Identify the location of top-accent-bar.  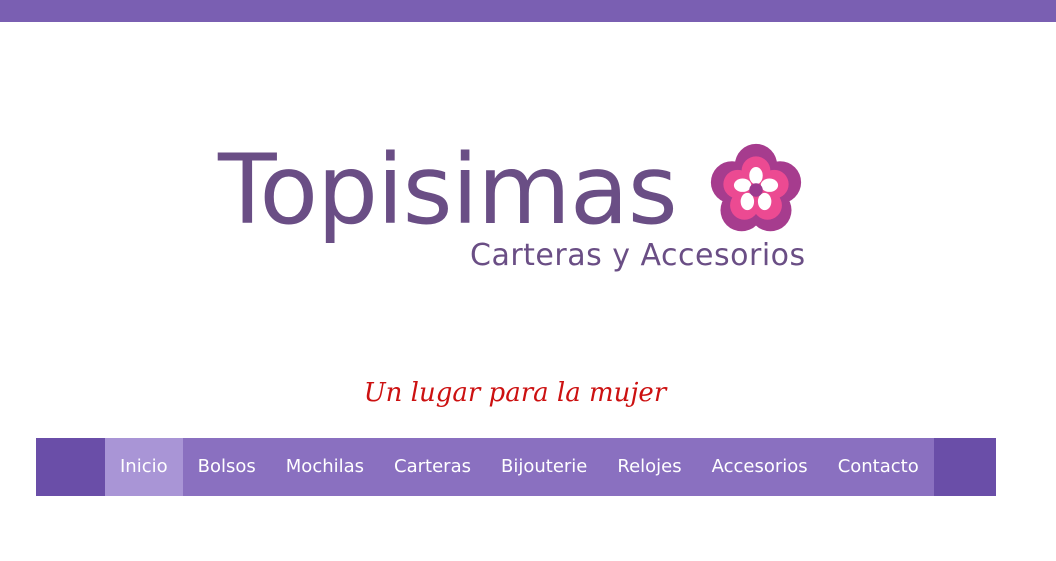
(528, 11).